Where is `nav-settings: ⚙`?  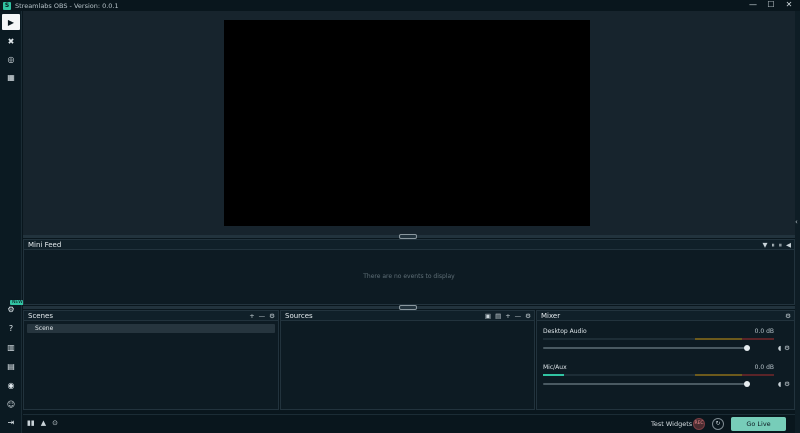 nav-settings: ⚙ is located at coordinates (11, 309).